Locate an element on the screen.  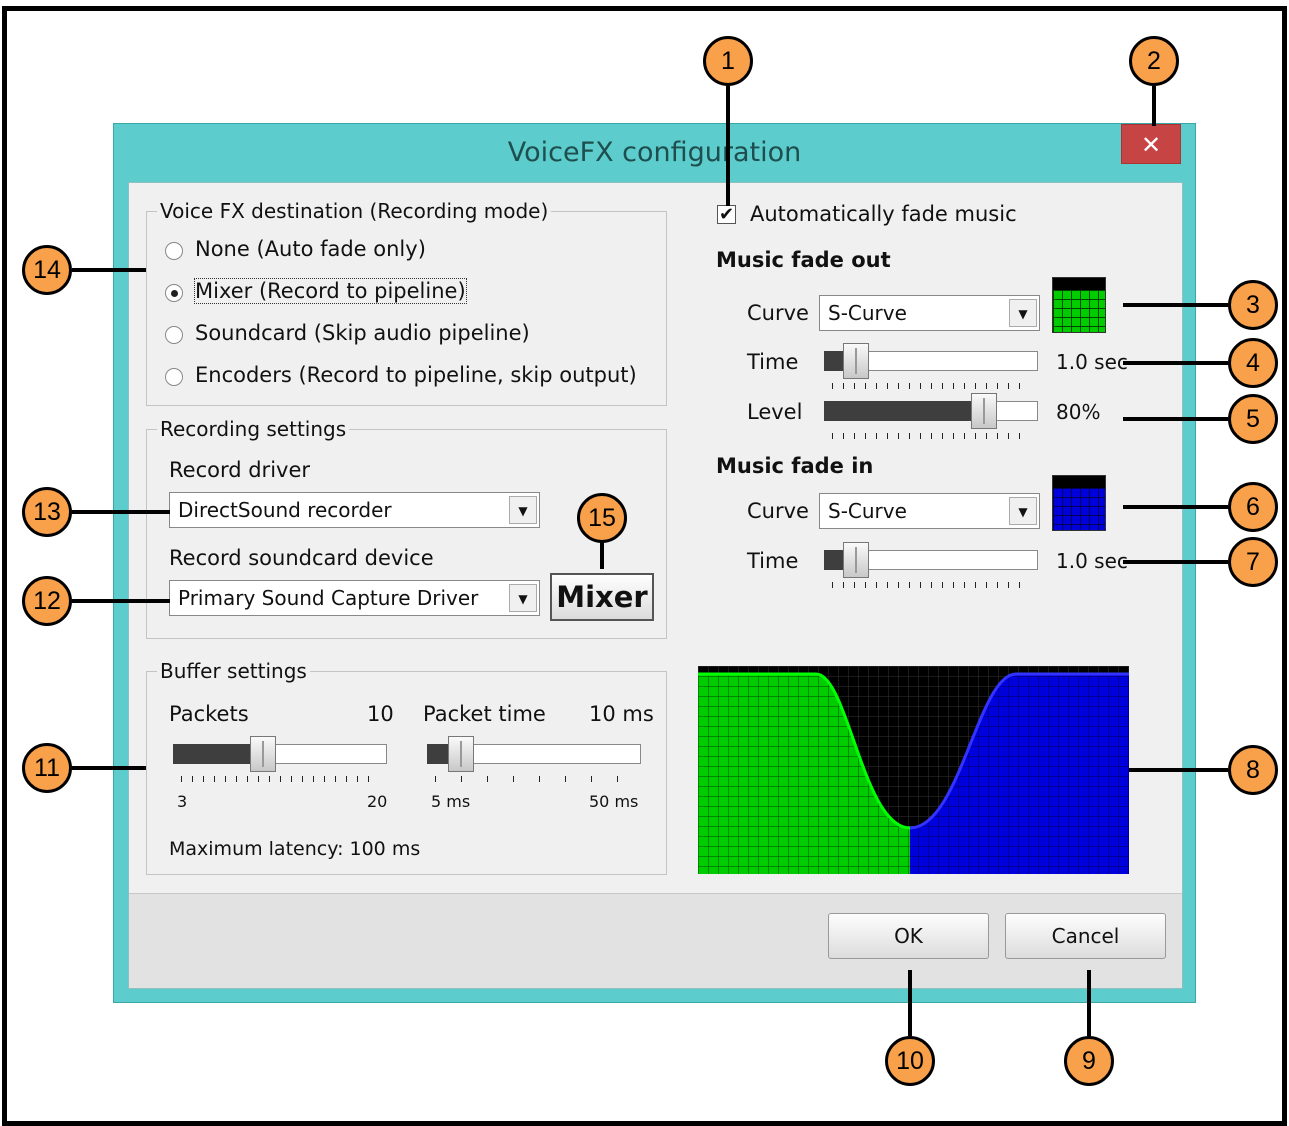
fade-out-swatch-grid is located at coordinates (1079, 311).